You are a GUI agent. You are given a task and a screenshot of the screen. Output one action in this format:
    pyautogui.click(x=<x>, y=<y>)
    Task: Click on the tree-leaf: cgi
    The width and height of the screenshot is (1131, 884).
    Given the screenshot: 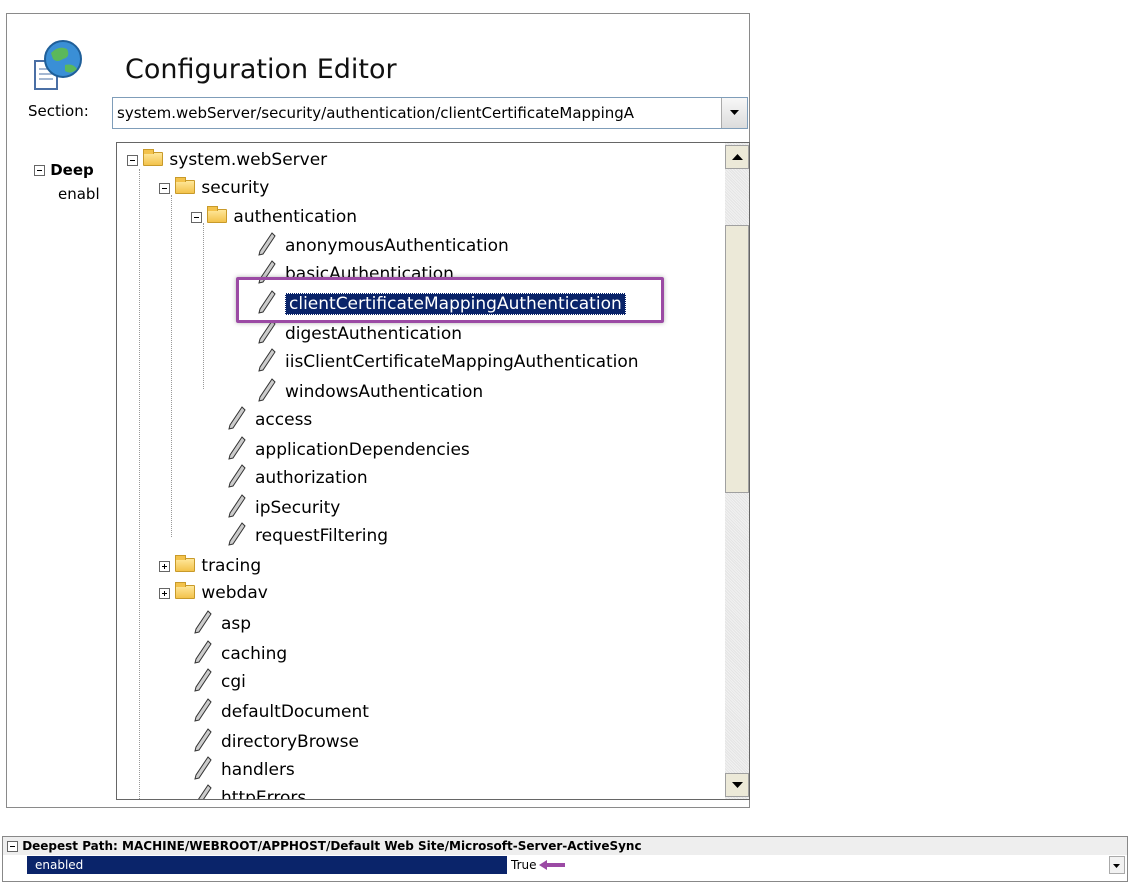 What is the action you would take?
    pyautogui.click(x=219, y=681)
    